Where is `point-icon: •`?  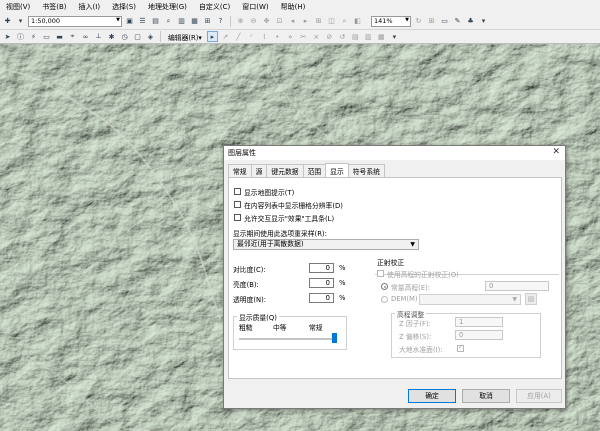 point-icon: • is located at coordinates (277, 36).